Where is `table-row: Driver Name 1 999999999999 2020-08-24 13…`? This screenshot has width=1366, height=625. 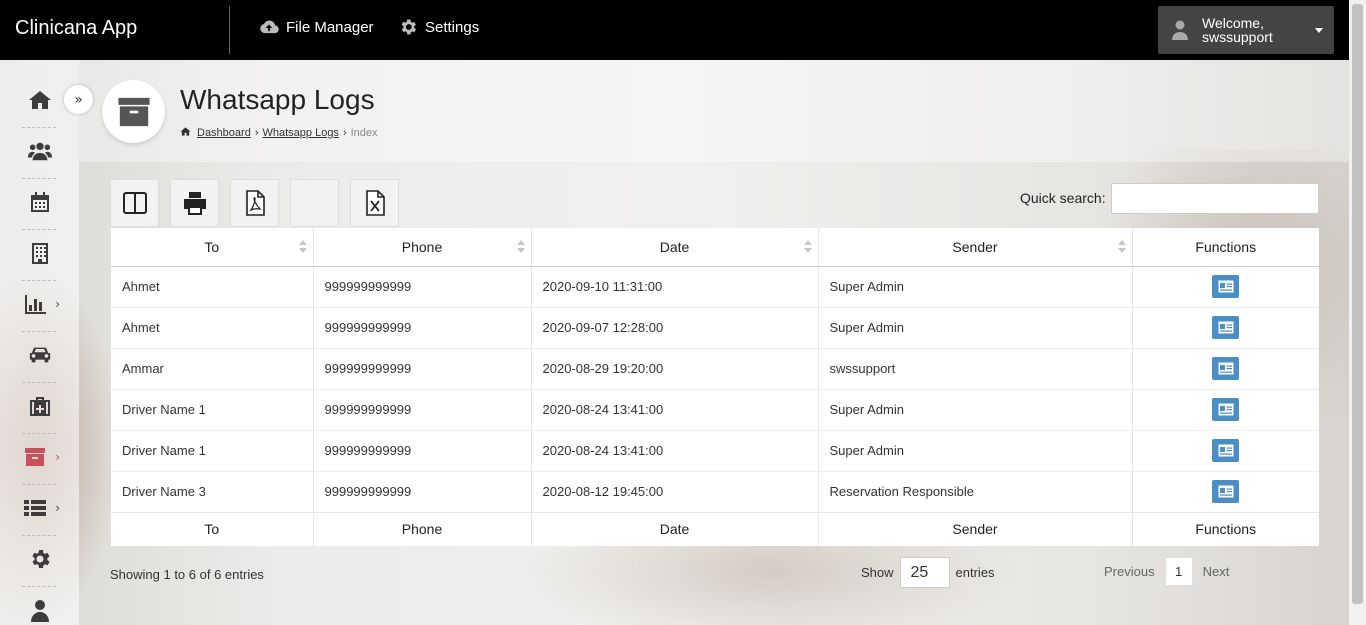
table-row: Driver Name 1 999999999999 2020-08-24 13… is located at coordinates (715, 450).